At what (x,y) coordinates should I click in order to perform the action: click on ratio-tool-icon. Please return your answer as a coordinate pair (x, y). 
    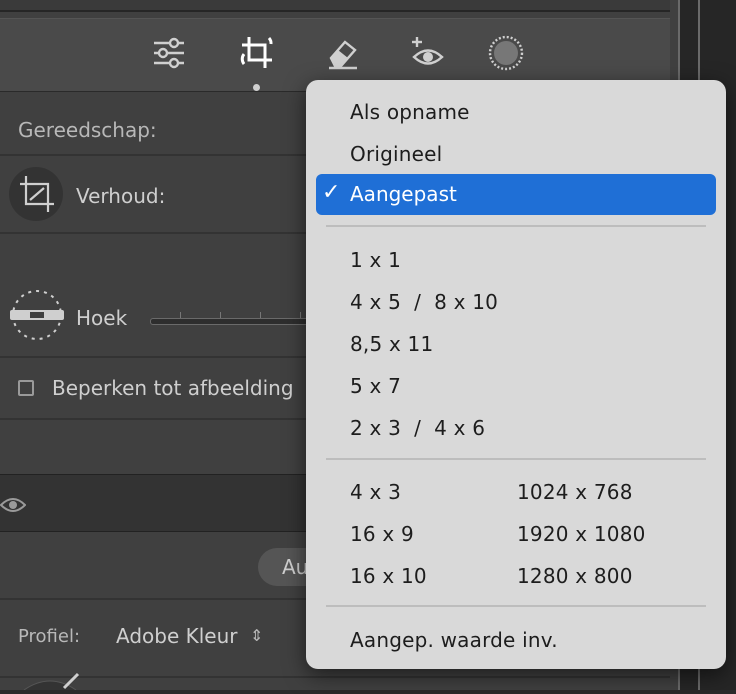
    Looking at the image, I should click on (36, 196).